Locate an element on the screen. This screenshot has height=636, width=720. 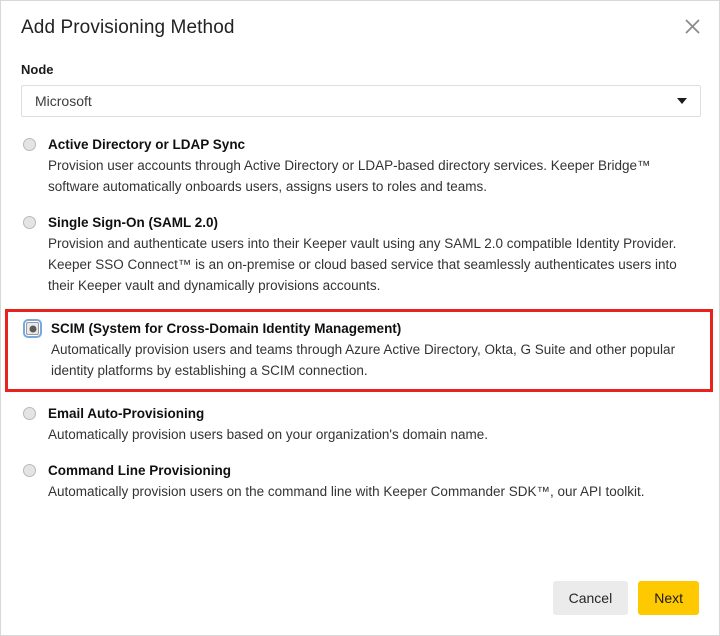
close-button is located at coordinates (692, 26).